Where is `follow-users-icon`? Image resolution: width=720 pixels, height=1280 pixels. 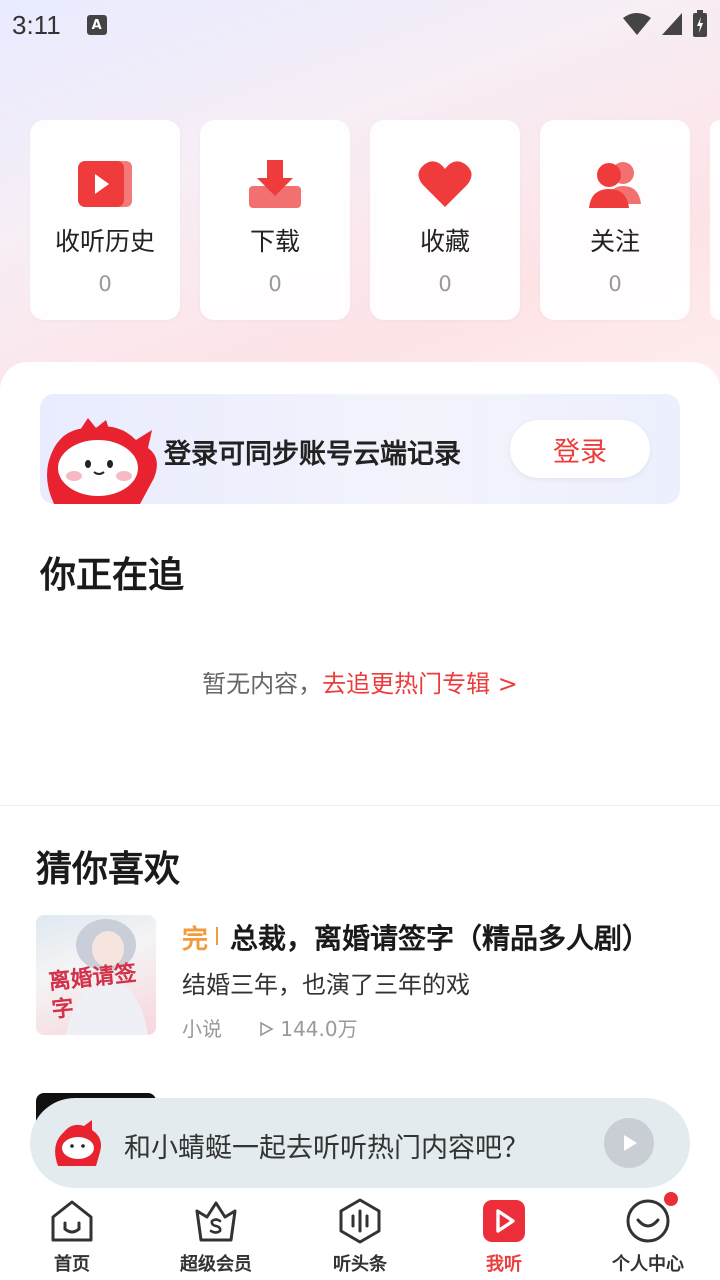
follow-users-icon is located at coordinates (615, 184).